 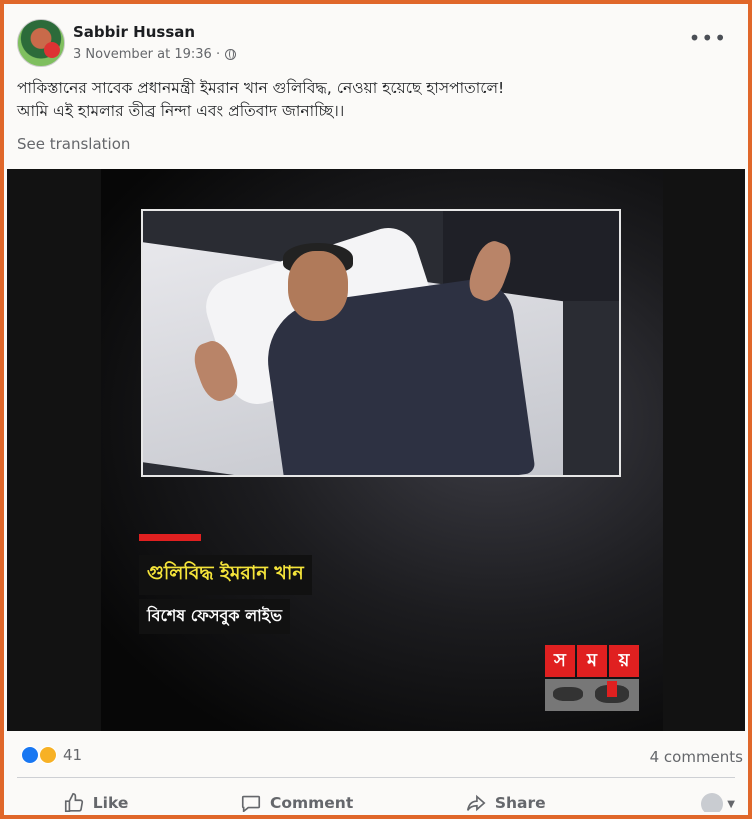 What do you see at coordinates (731, 804) in the screenshot?
I see `chevron-down-icon: ▼` at bounding box center [731, 804].